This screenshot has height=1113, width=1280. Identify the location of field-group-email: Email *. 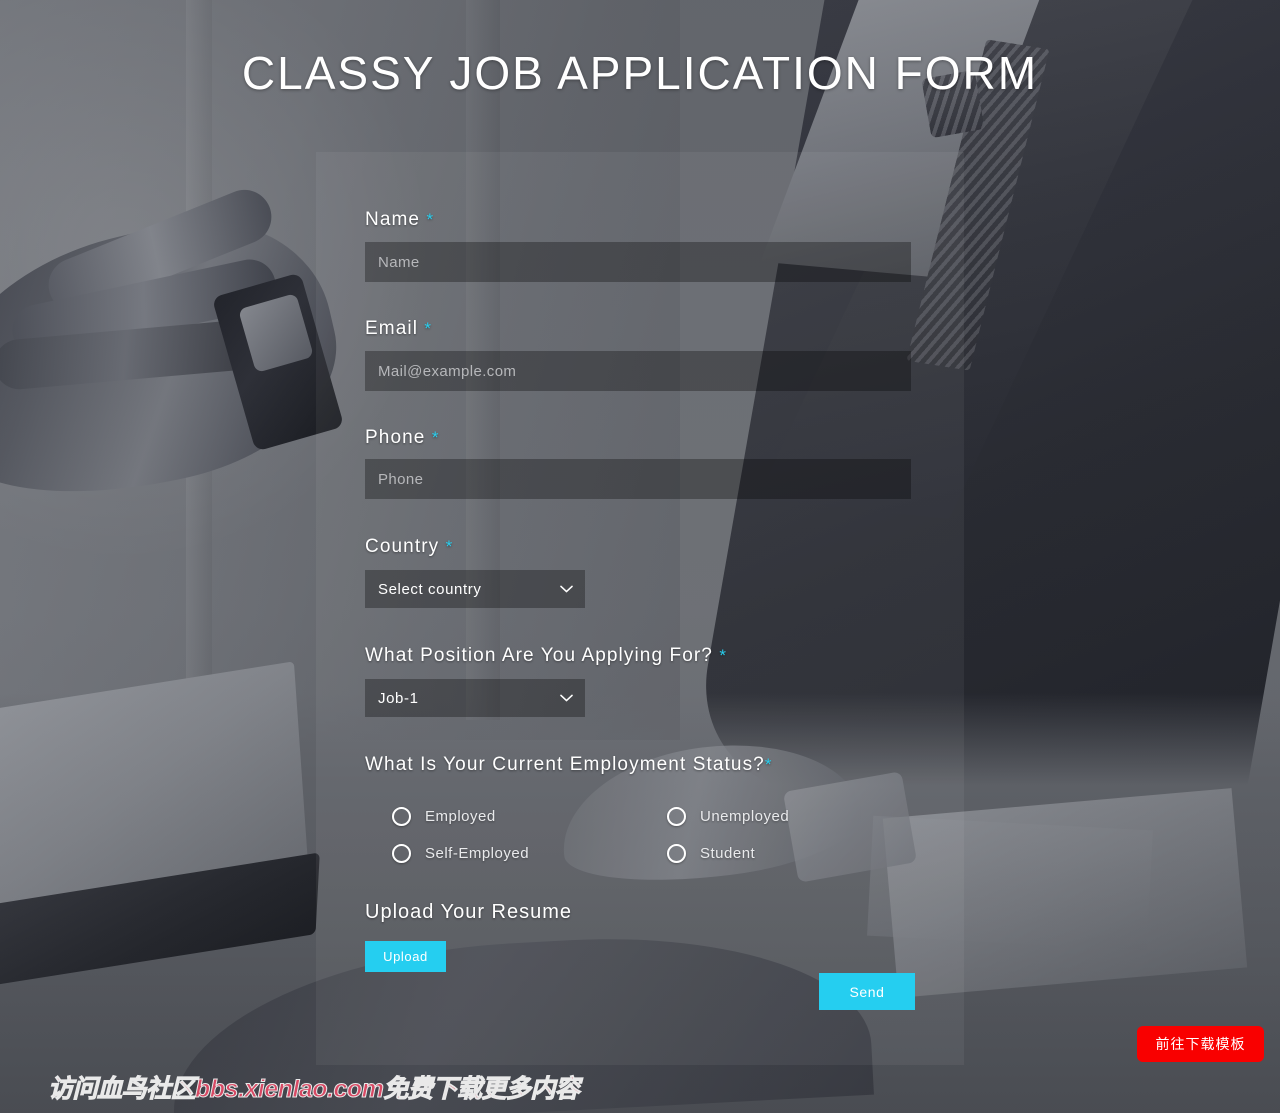
(638, 329).